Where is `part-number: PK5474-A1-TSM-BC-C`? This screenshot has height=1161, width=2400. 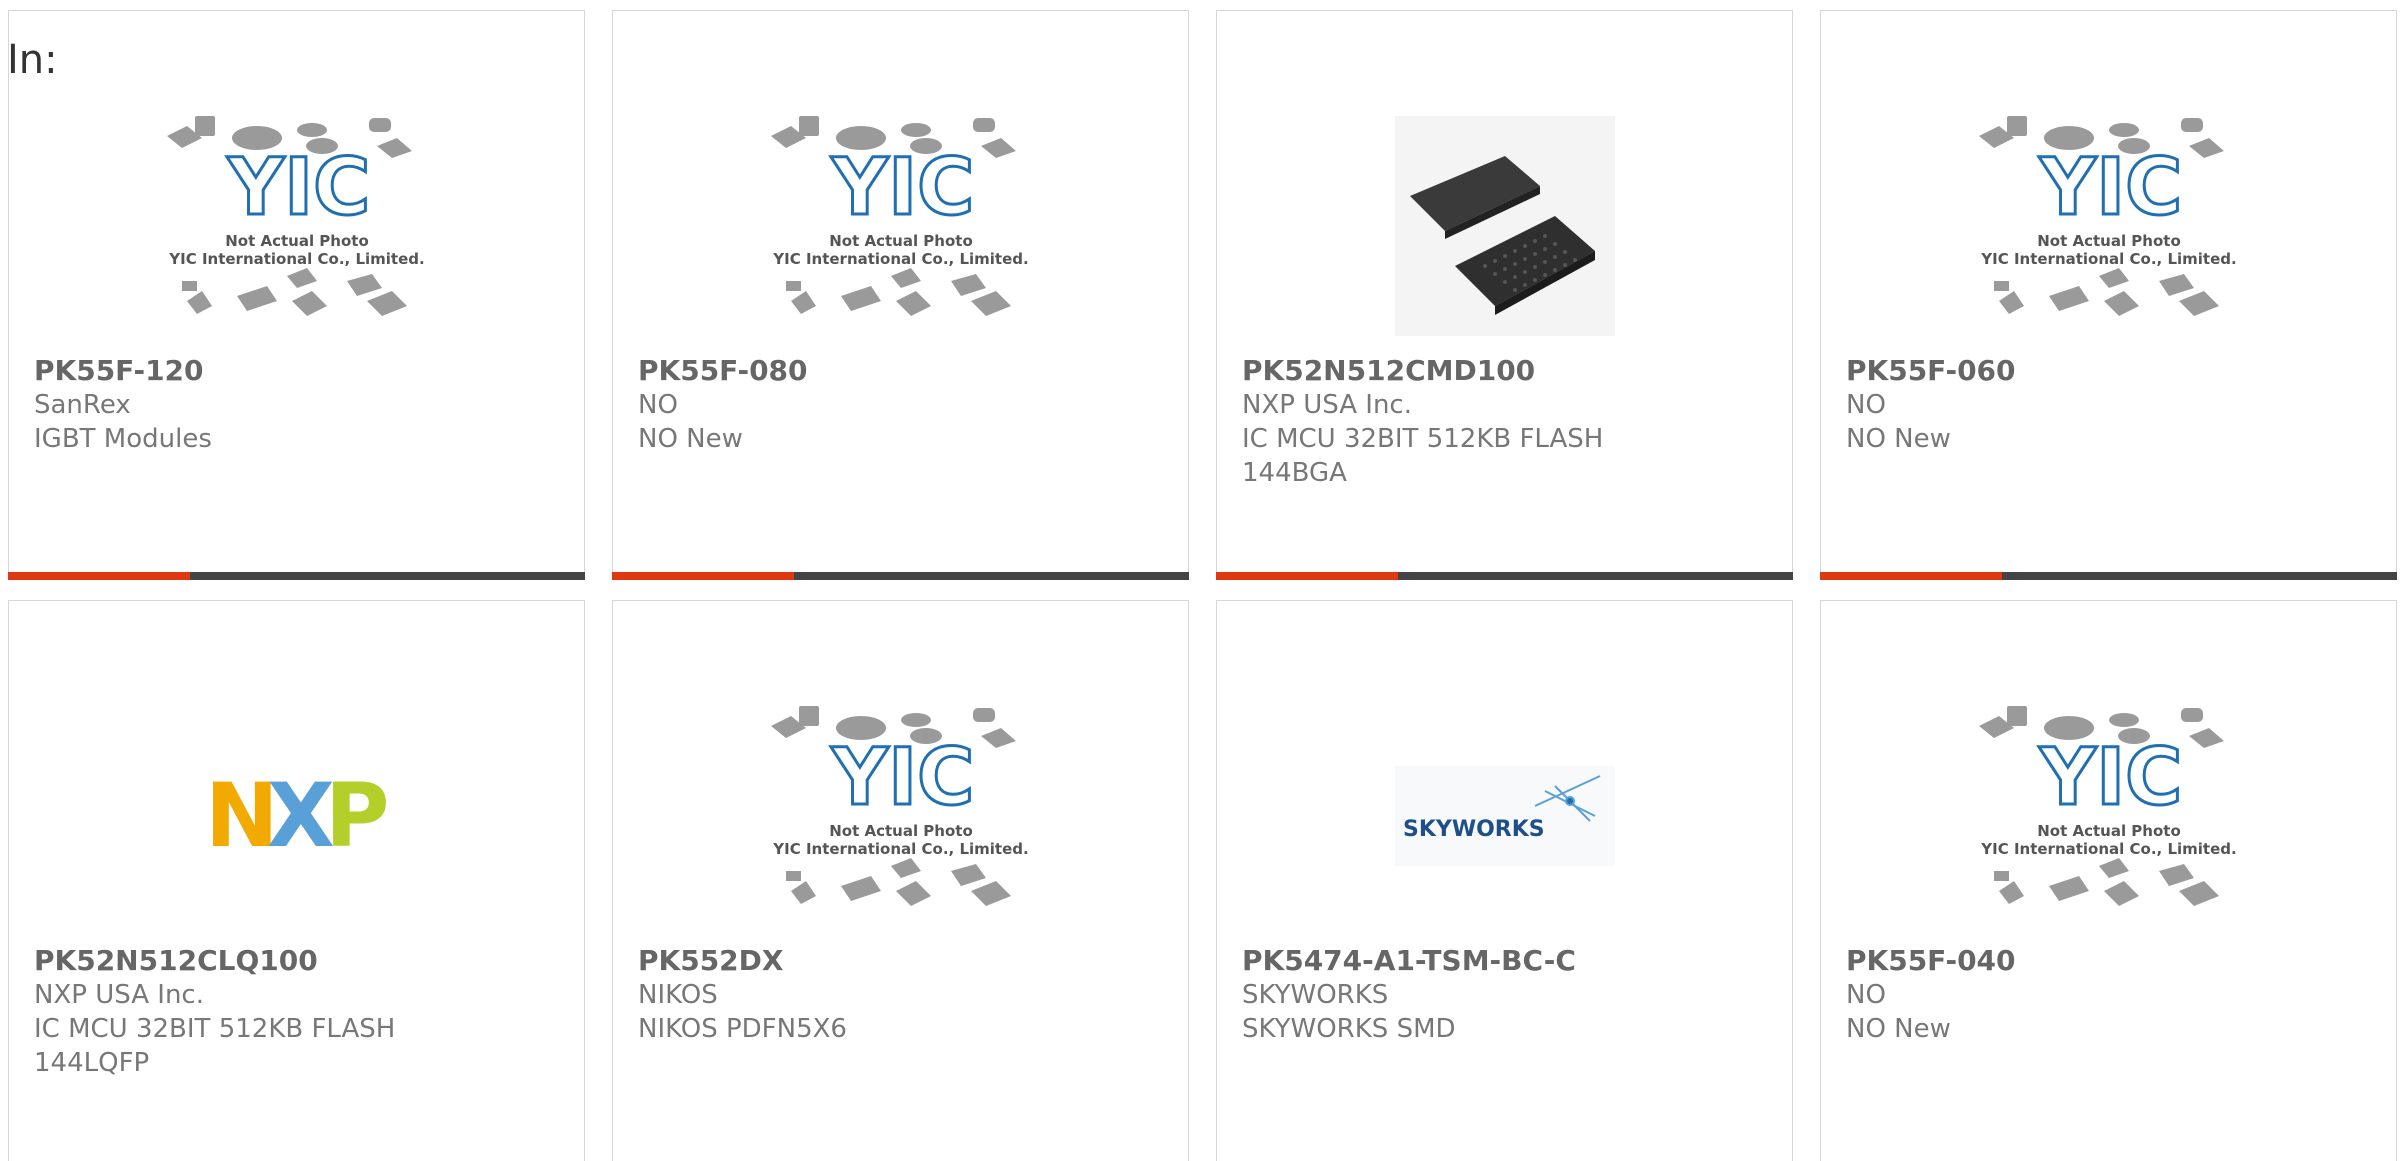 part-number: PK5474-A1-TSM-BC-C is located at coordinates (1504, 961).